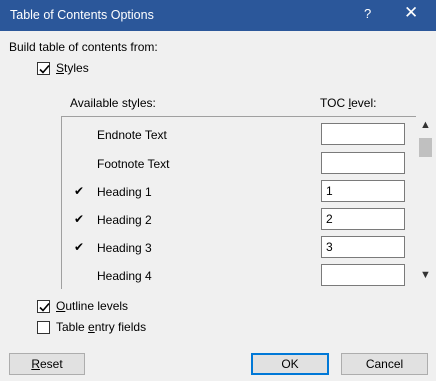  I want to click on table-entry-fields-label: Table entry fields, so click(101, 327).